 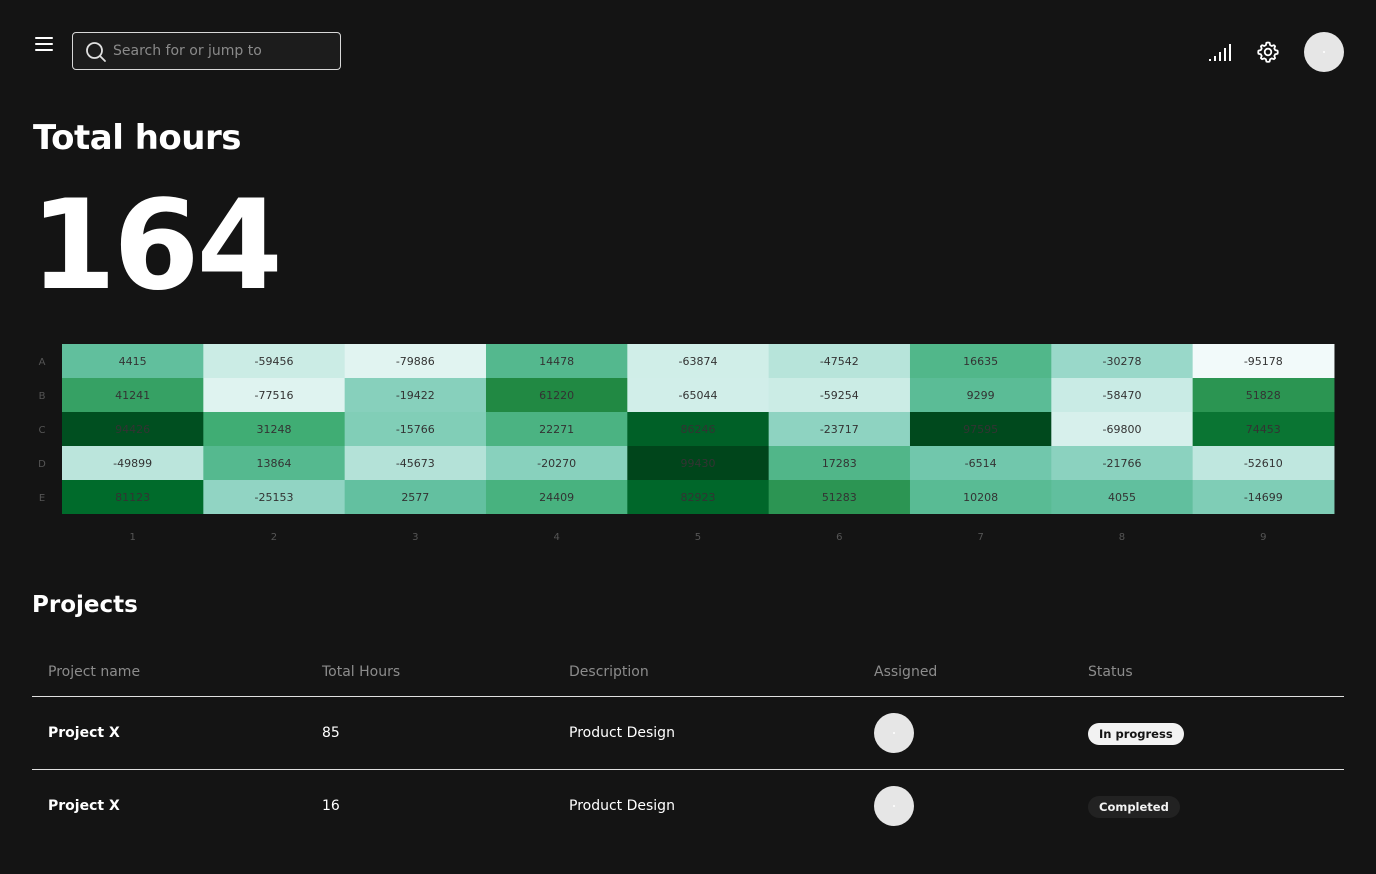 I want to click on heatmap-row-label: A, so click(x=42, y=362).